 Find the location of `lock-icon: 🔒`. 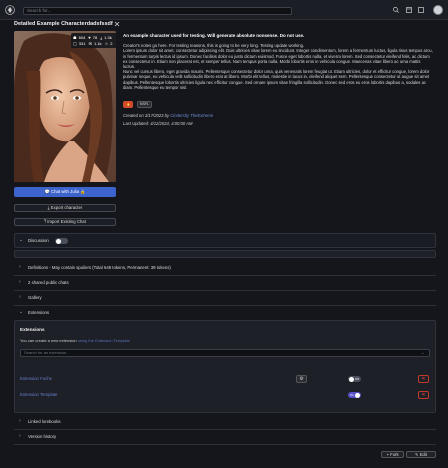

lock-icon: 🔒 is located at coordinates (83, 191).